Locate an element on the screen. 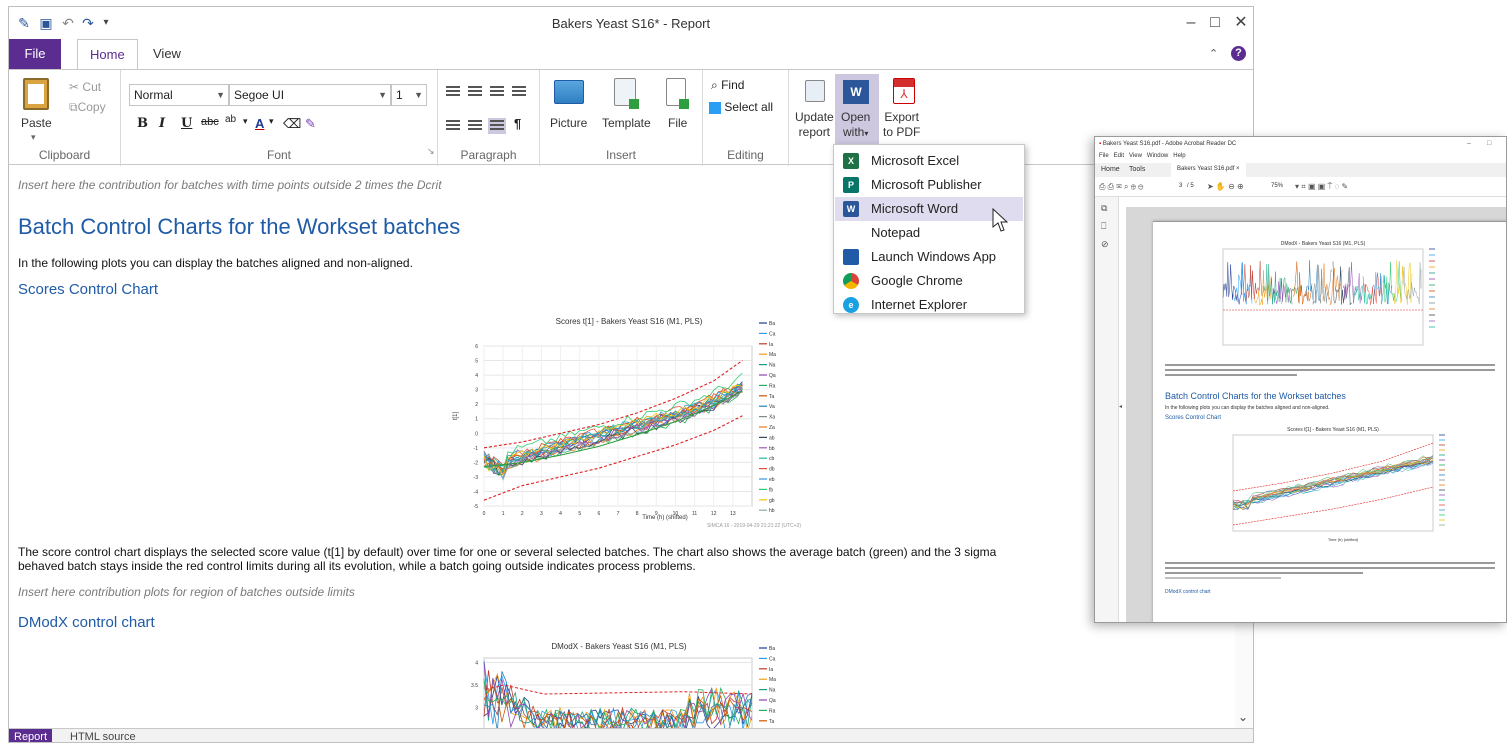 The width and height of the screenshot is (1507, 743). x-tick-label: 12 is located at coordinates (714, 514).